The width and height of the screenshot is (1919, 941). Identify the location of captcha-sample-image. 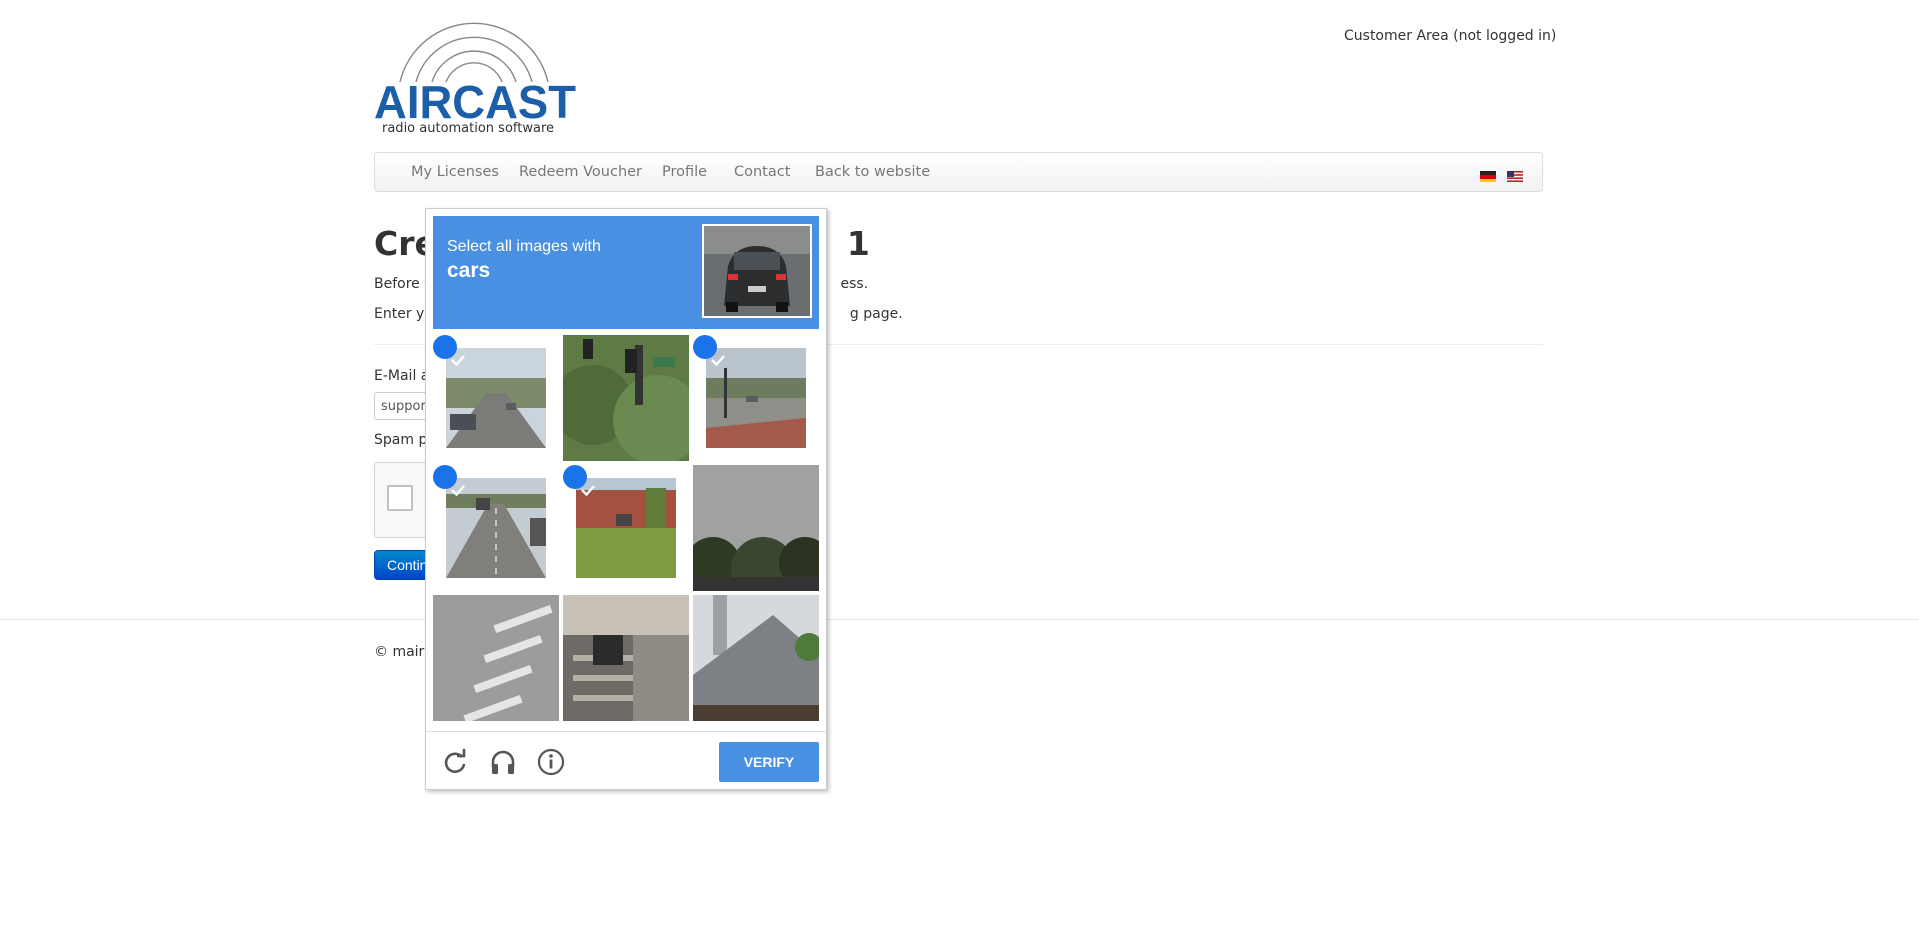
(757, 271).